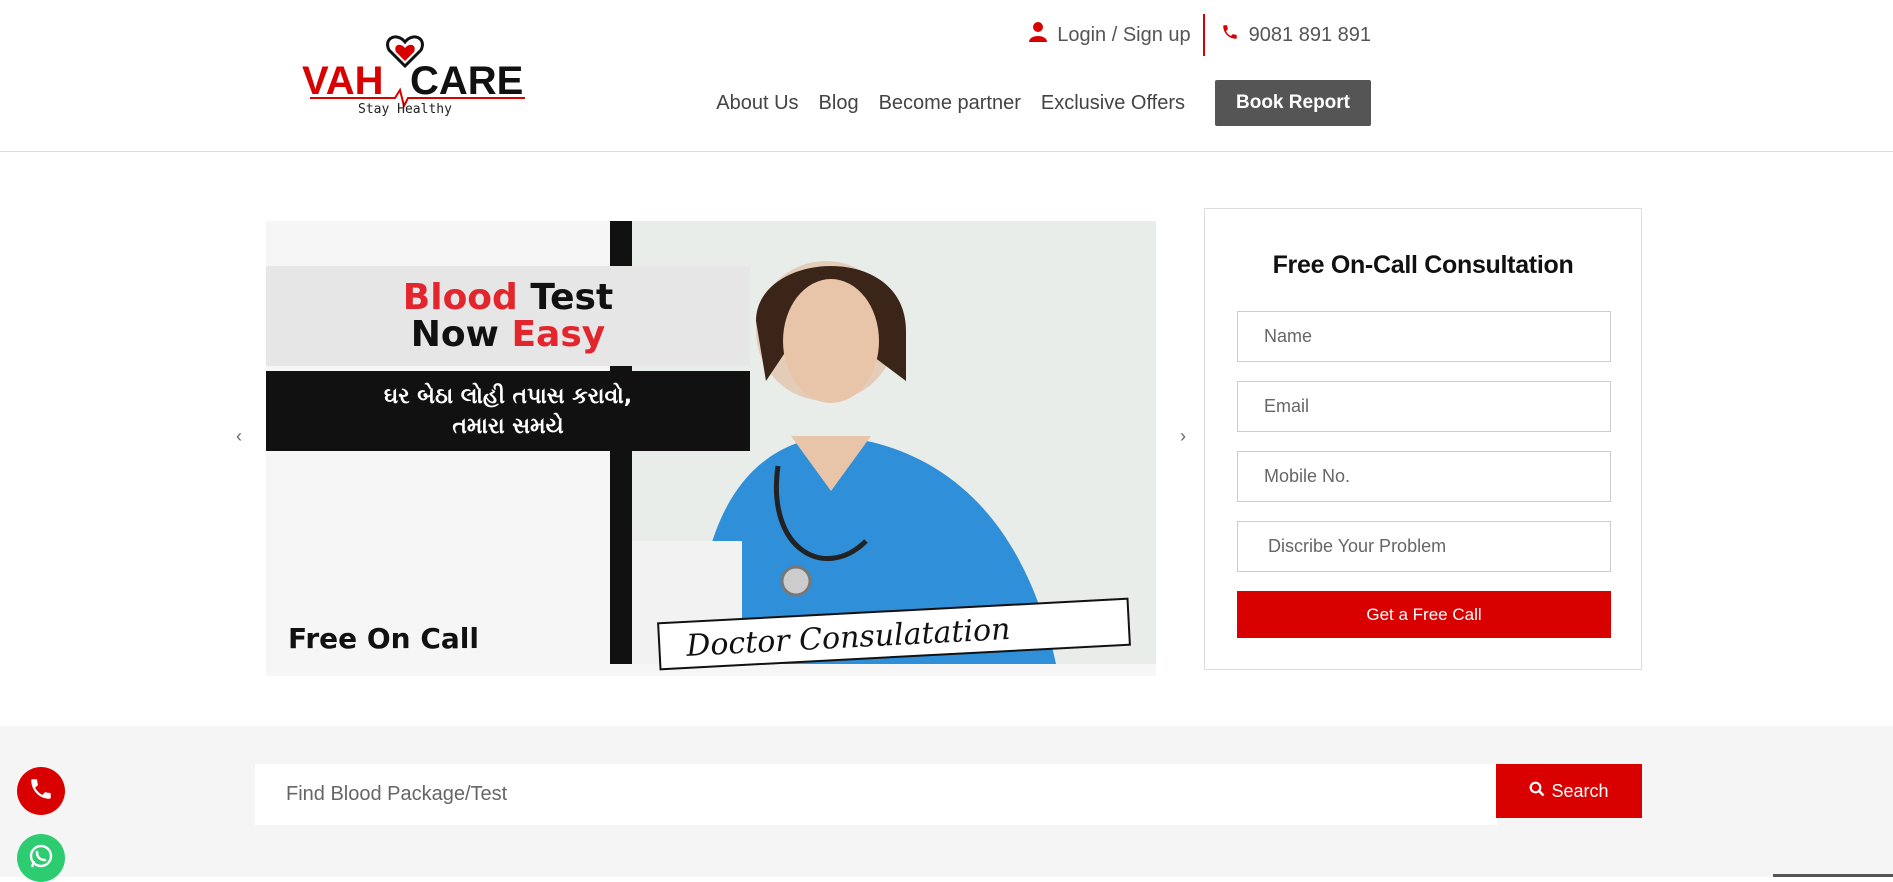 This screenshot has width=1893, height=882. I want to click on search-button: Search, so click(1569, 791).